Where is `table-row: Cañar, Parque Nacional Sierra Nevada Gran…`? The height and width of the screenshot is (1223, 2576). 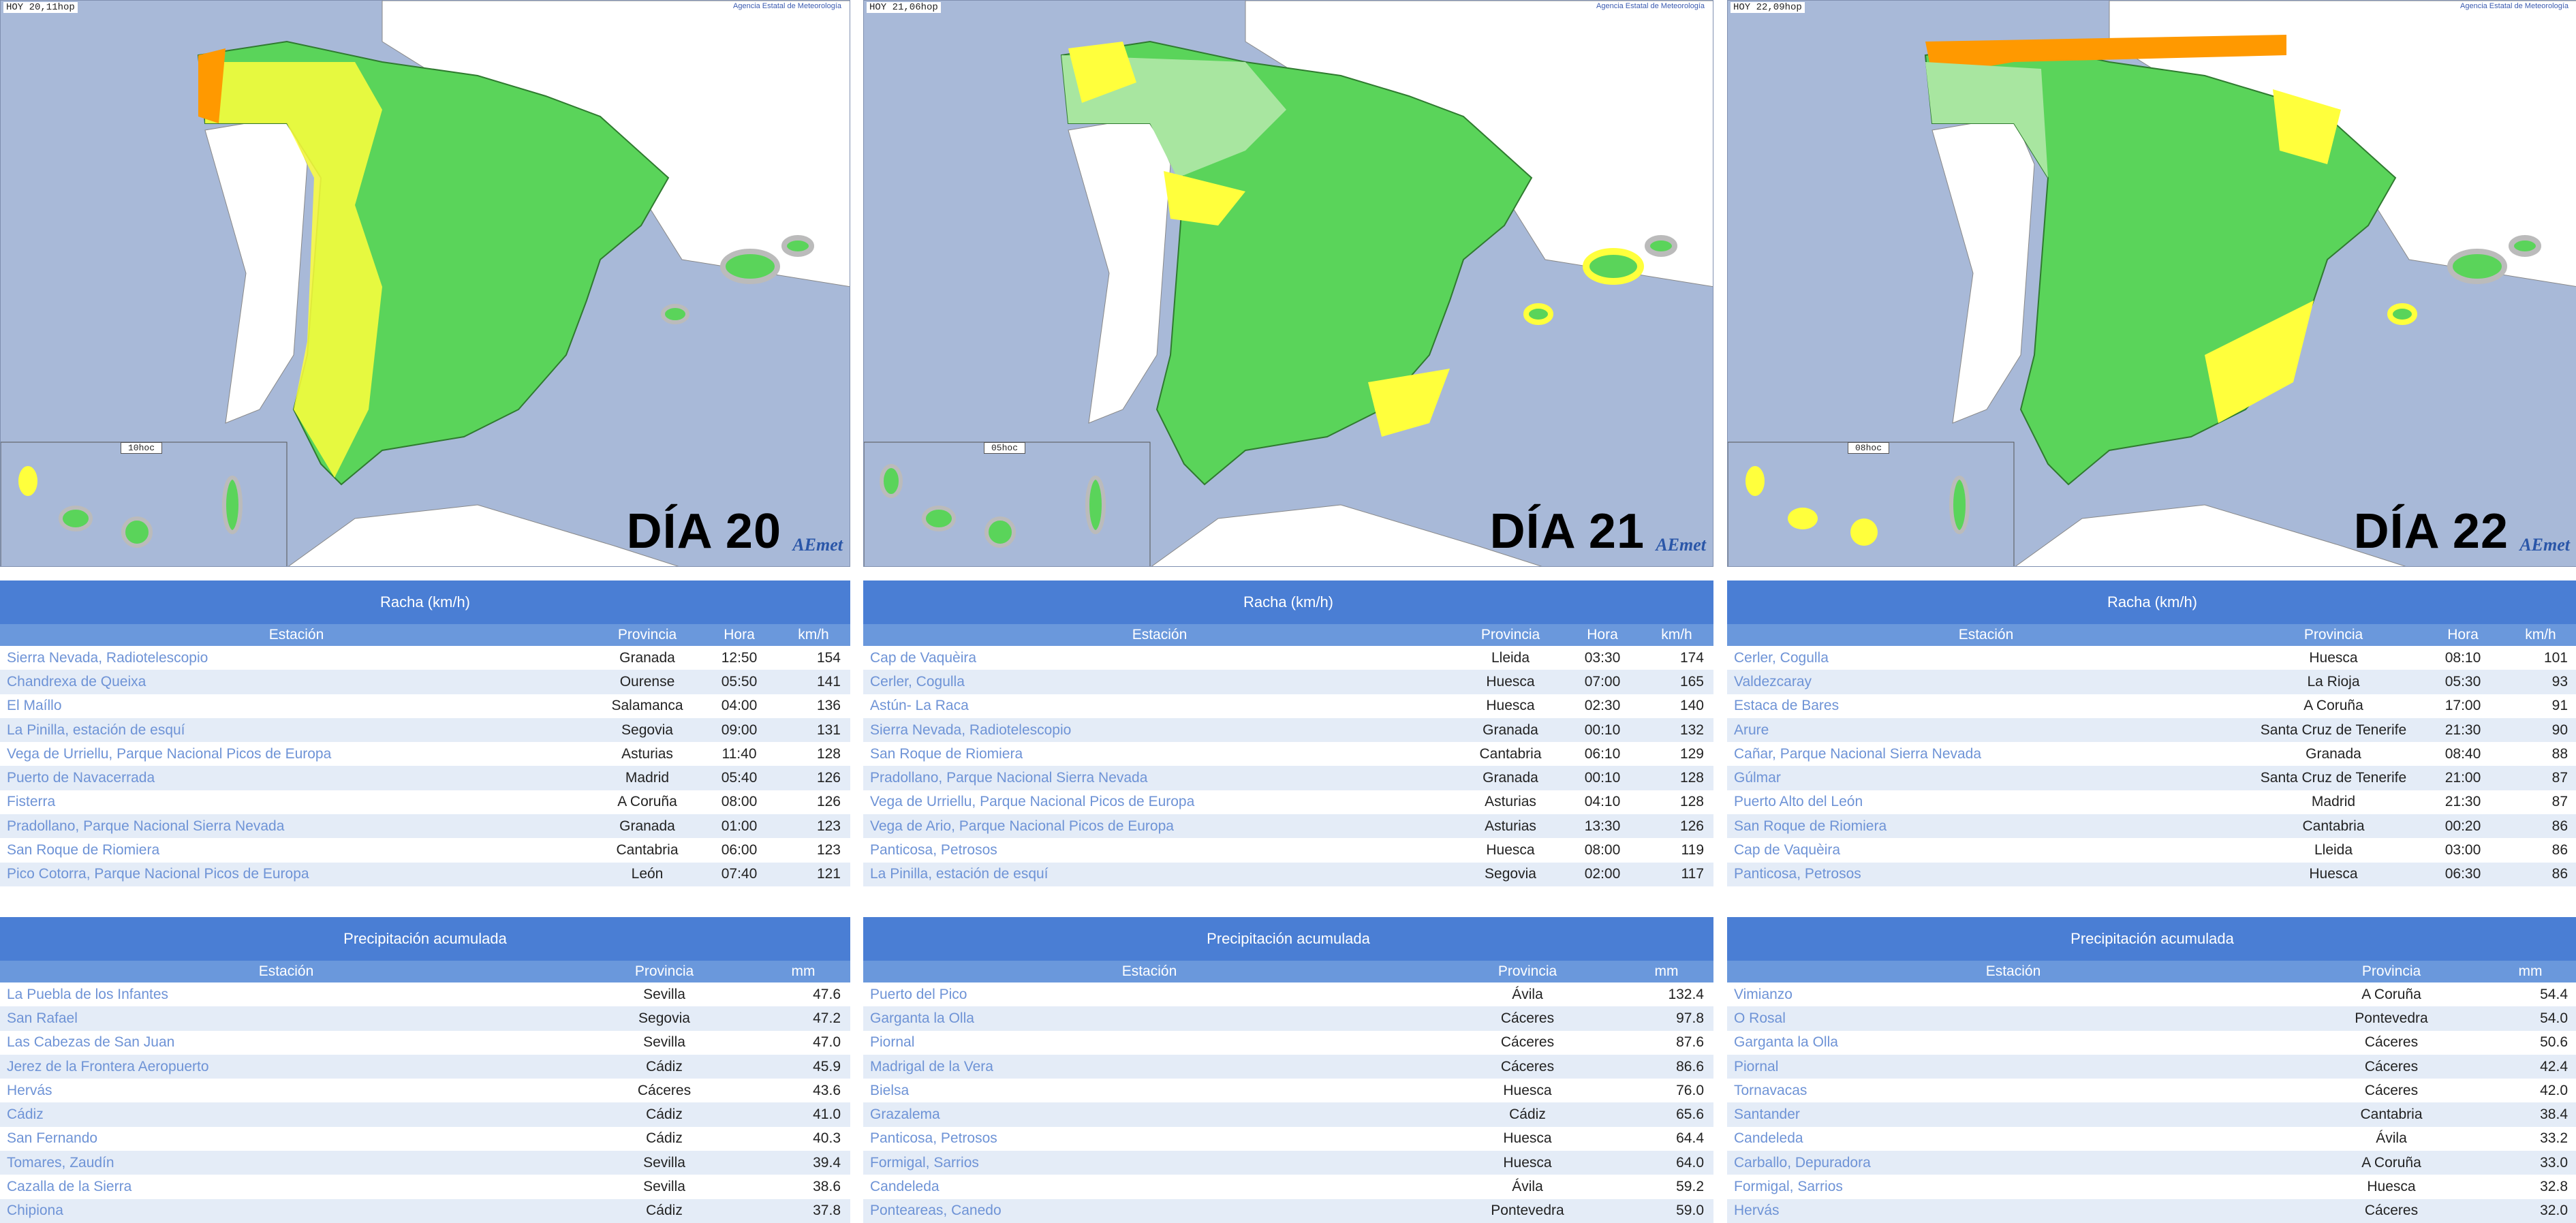 table-row: Cañar, Parque Nacional Sierra Nevada Gran… is located at coordinates (2151, 754).